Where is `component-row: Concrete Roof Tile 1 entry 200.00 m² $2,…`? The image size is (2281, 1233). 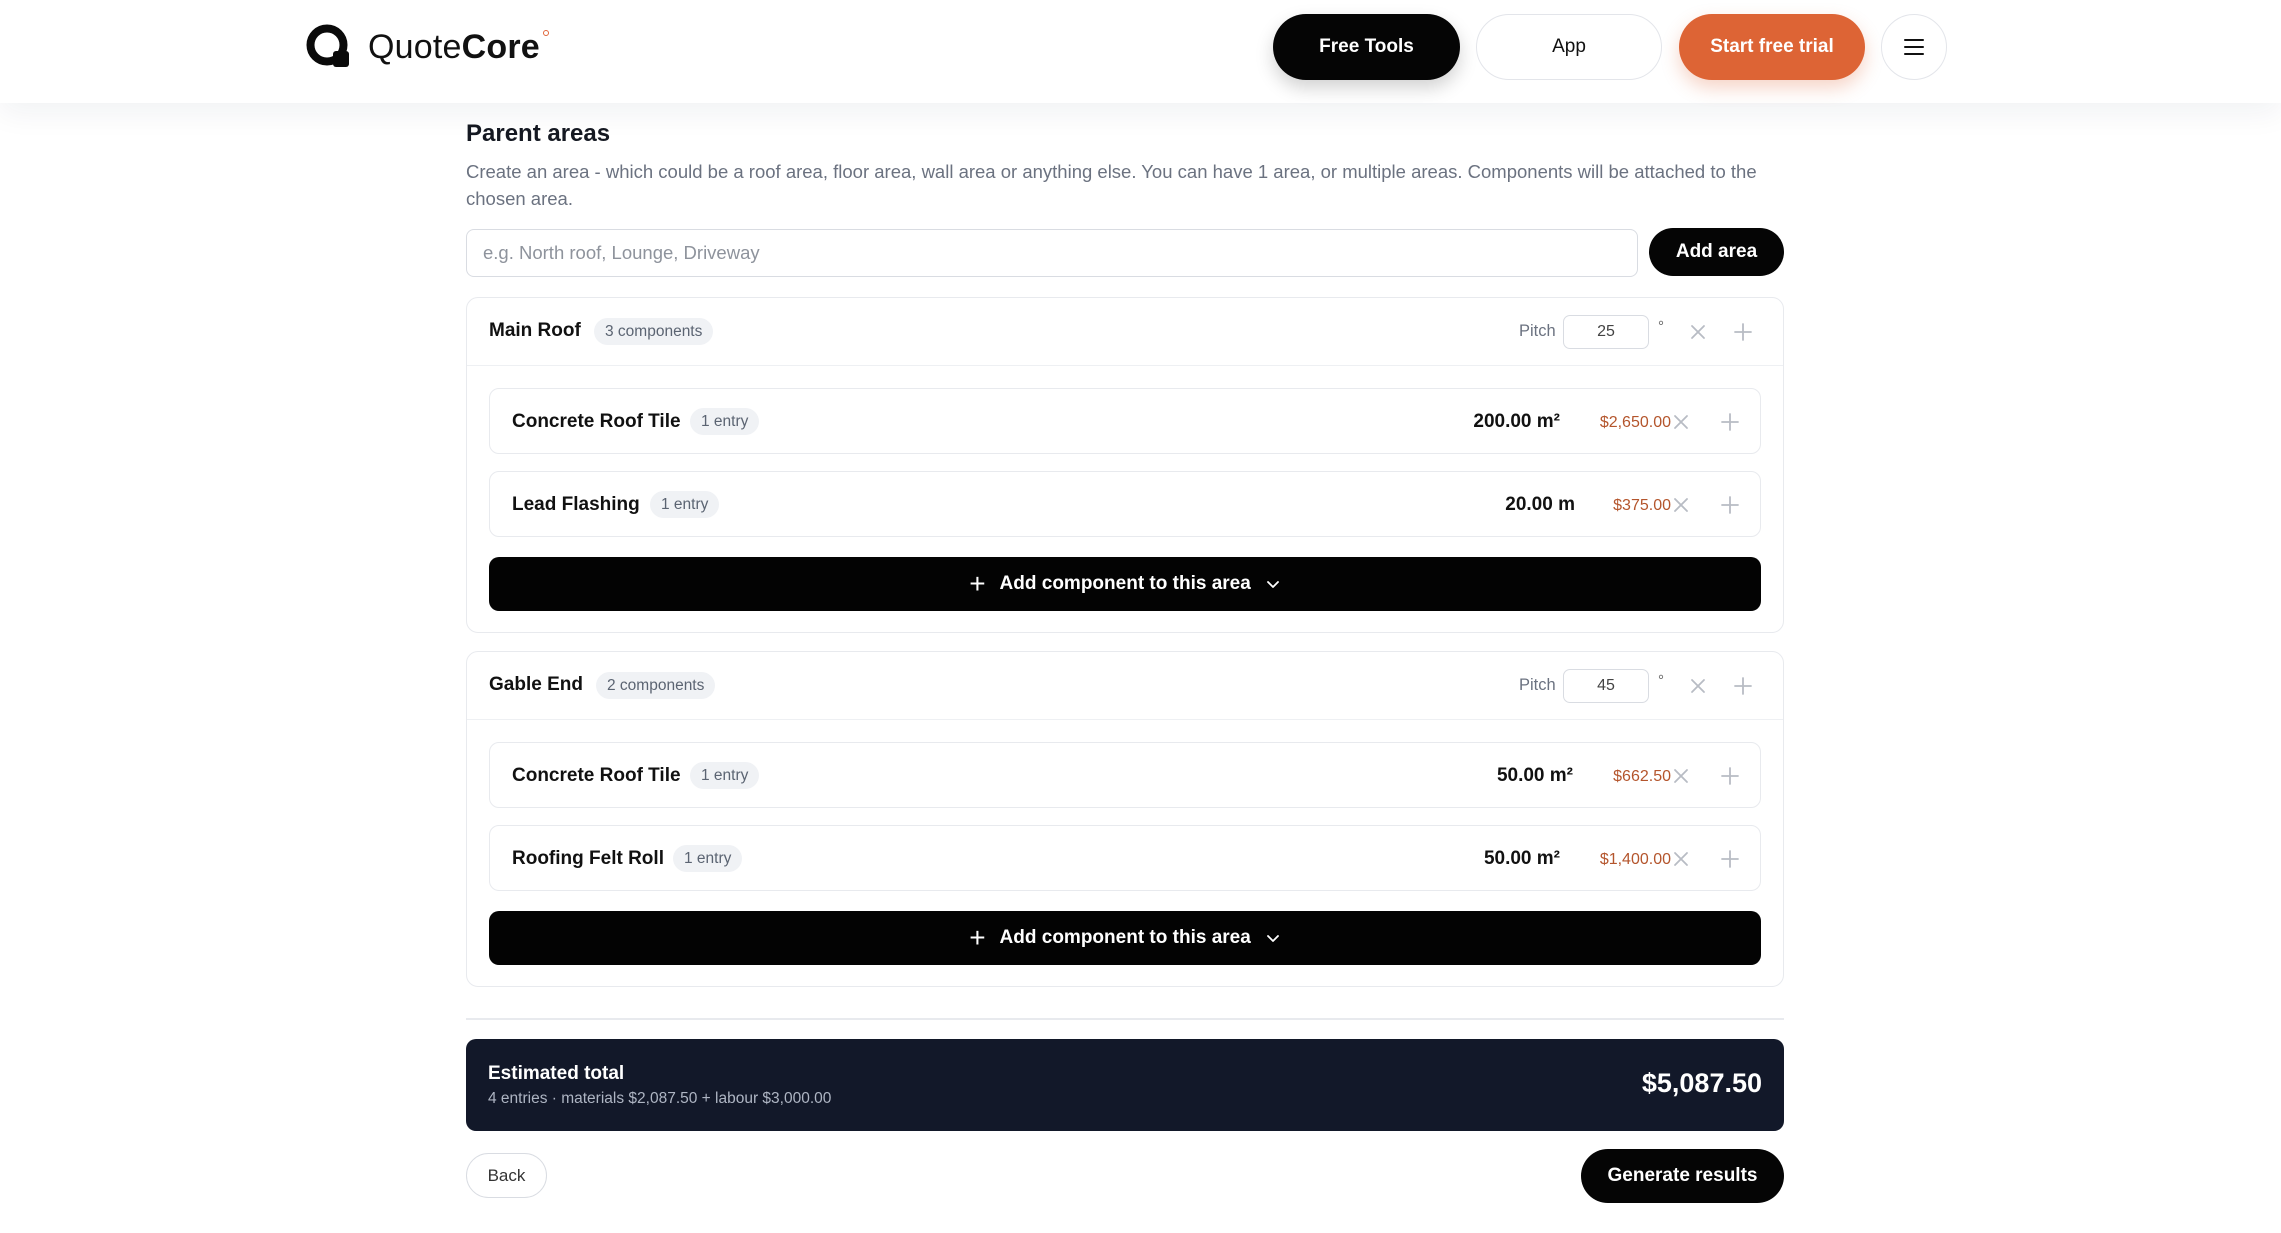
component-row: Concrete Roof Tile 1 entry 200.00 m² $2,… is located at coordinates (1125, 421).